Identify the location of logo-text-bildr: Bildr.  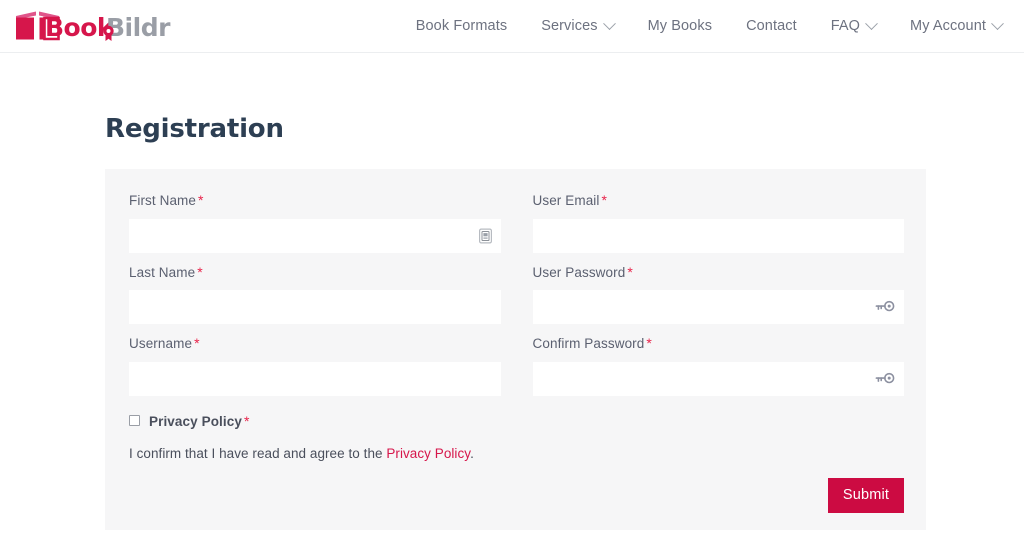
(138, 27).